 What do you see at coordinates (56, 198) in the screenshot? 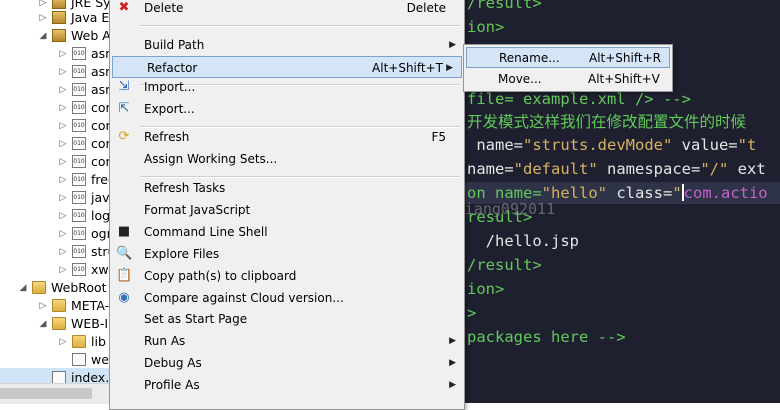
I see `tree-item: ▷010javassist.jar` at bounding box center [56, 198].